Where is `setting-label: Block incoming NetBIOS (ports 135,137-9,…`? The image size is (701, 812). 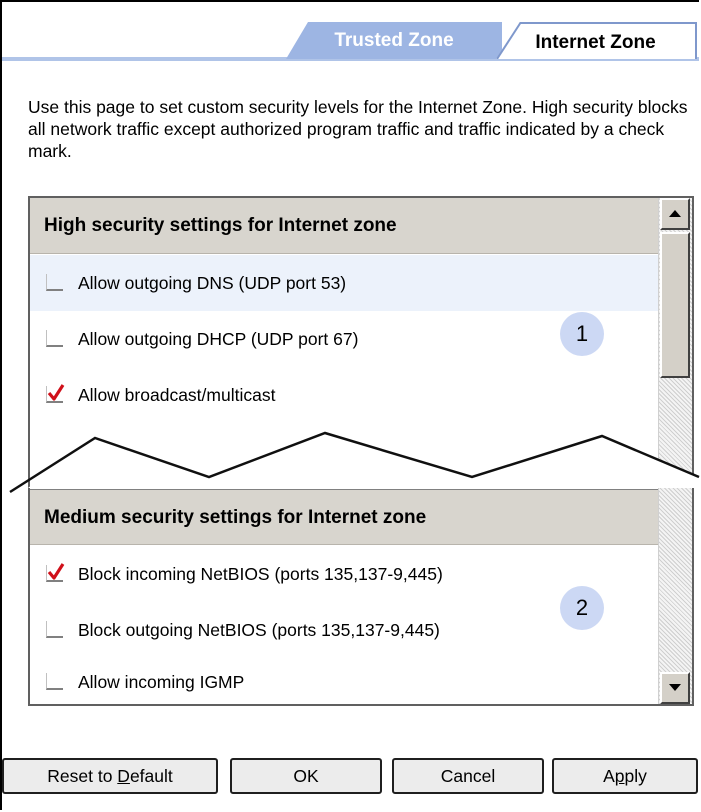 setting-label: Block incoming NetBIOS (ports 135,137-9,… is located at coordinates (260, 574).